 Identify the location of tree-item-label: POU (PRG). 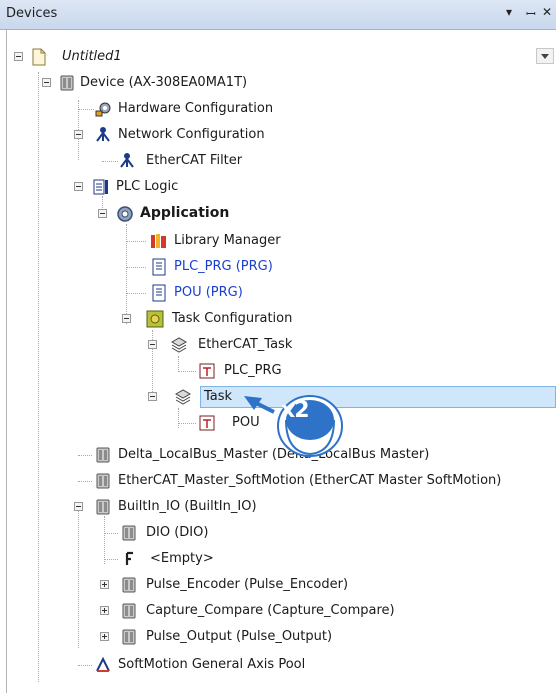
(208, 292).